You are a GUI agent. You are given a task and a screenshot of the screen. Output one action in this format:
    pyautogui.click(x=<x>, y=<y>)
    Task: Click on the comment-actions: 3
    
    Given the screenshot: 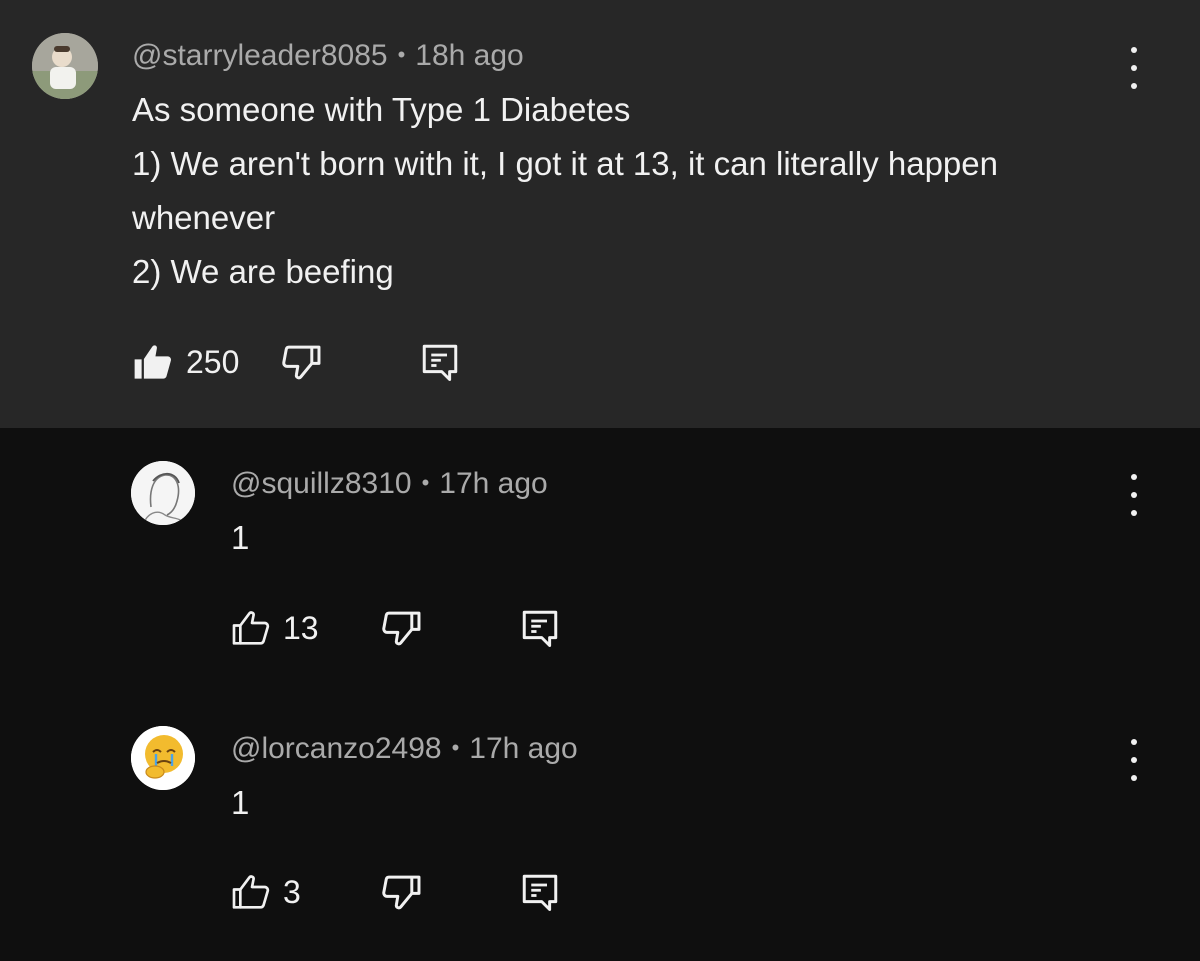 What is the action you would take?
    pyautogui.click(x=396, y=892)
    